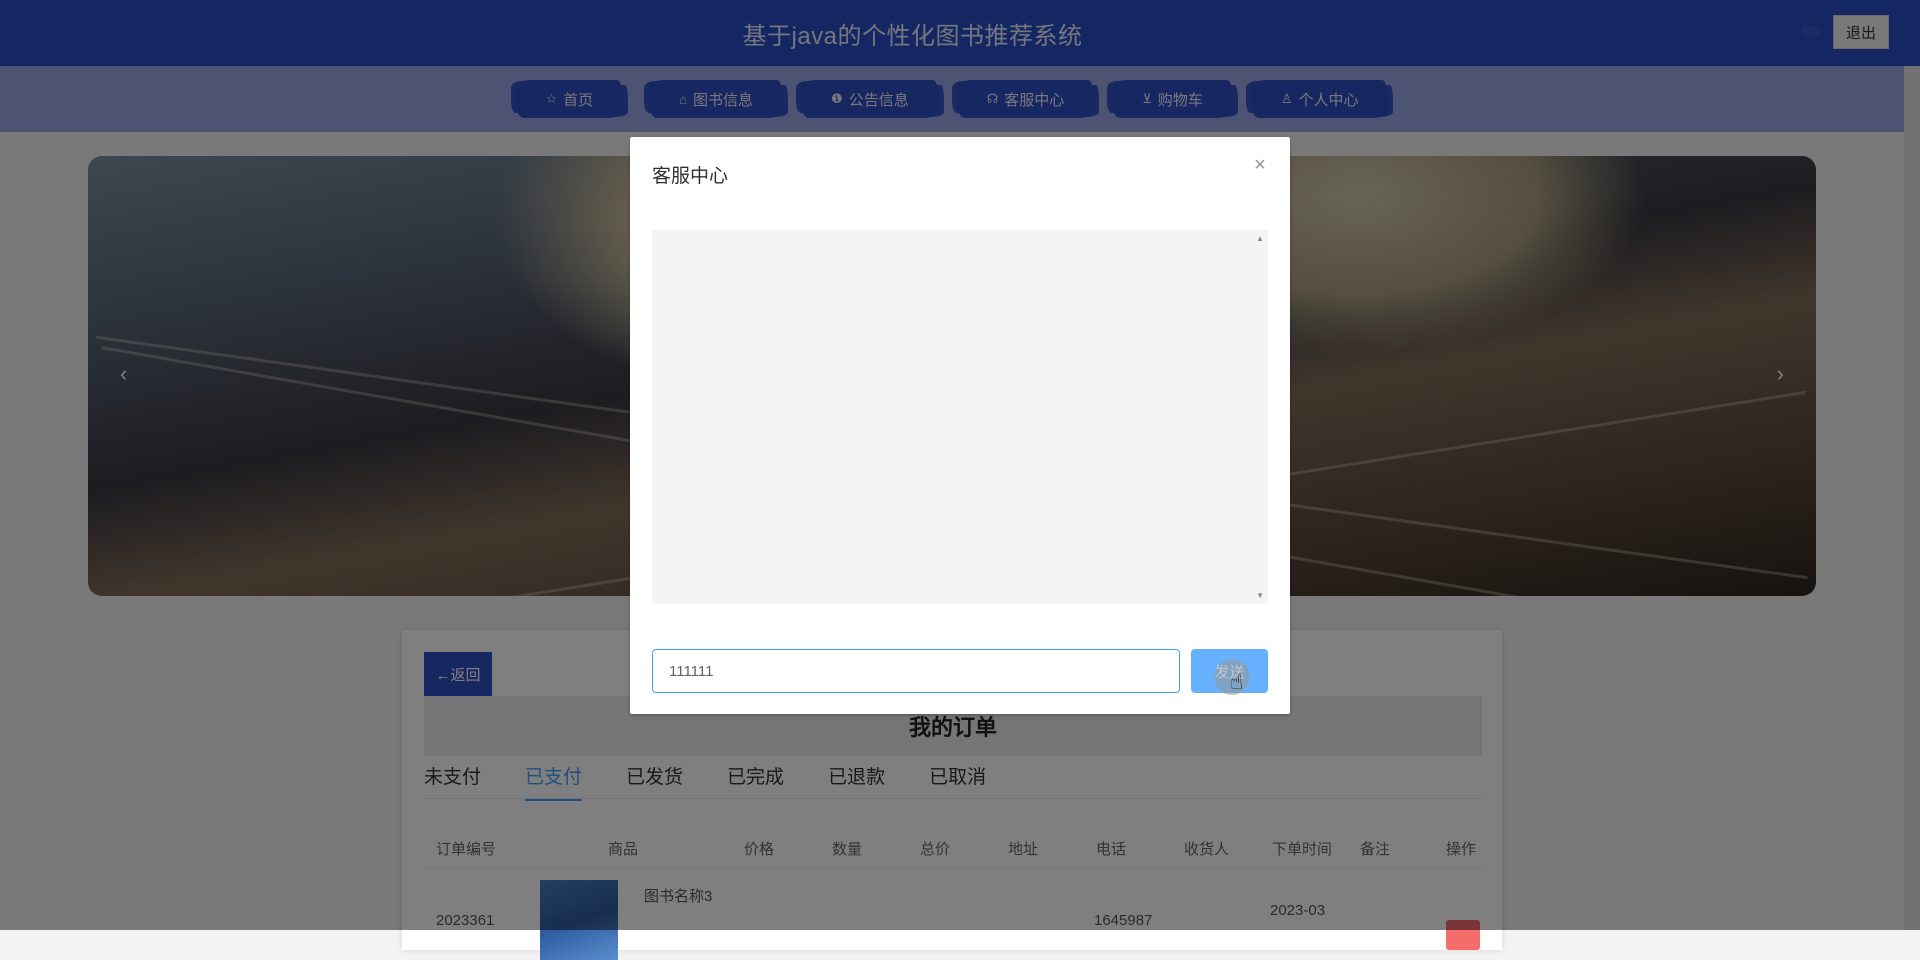 Image resolution: width=1920 pixels, height=960 pixels. Describe the element at coordinates (1260, 165) in the screenshot. I see `close-icon: ×` at that location.